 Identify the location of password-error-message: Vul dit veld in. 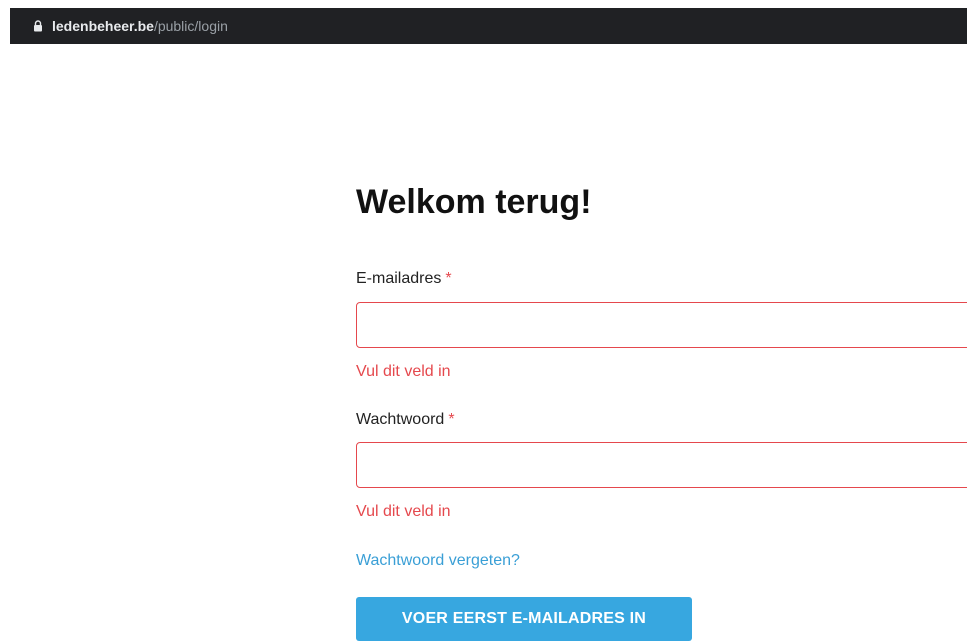
(403, 511).